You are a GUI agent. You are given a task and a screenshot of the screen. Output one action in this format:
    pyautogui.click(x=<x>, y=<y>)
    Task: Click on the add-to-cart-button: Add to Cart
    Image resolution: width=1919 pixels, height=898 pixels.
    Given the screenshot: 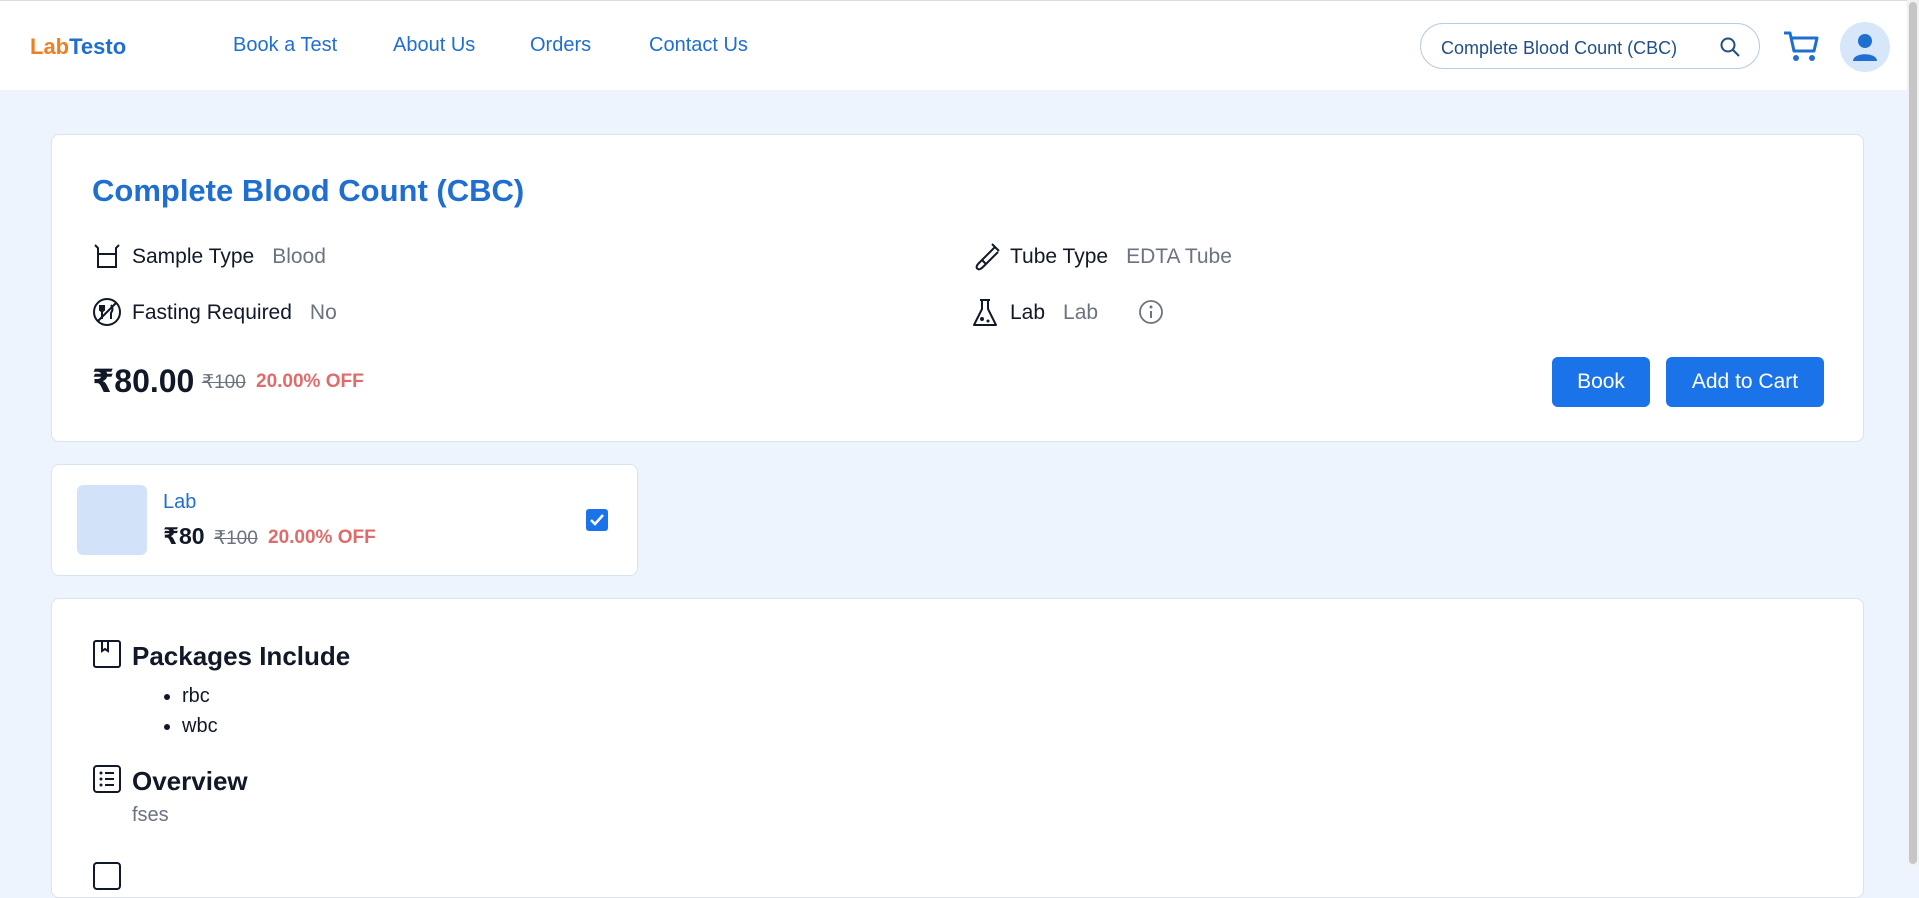 What is the action you would take?
    pyautogui.click(x=1745, y=382)
    